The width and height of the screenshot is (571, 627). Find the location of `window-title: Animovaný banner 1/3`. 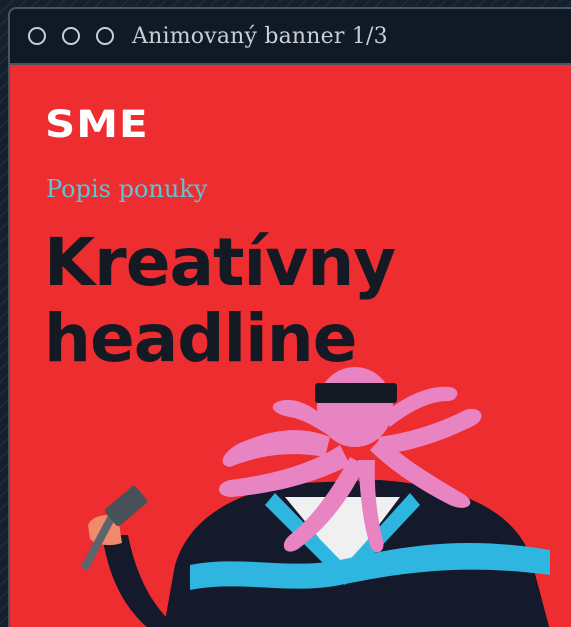

window-title: Animovaný banner 1/3 is located at coordinates (260, 36).